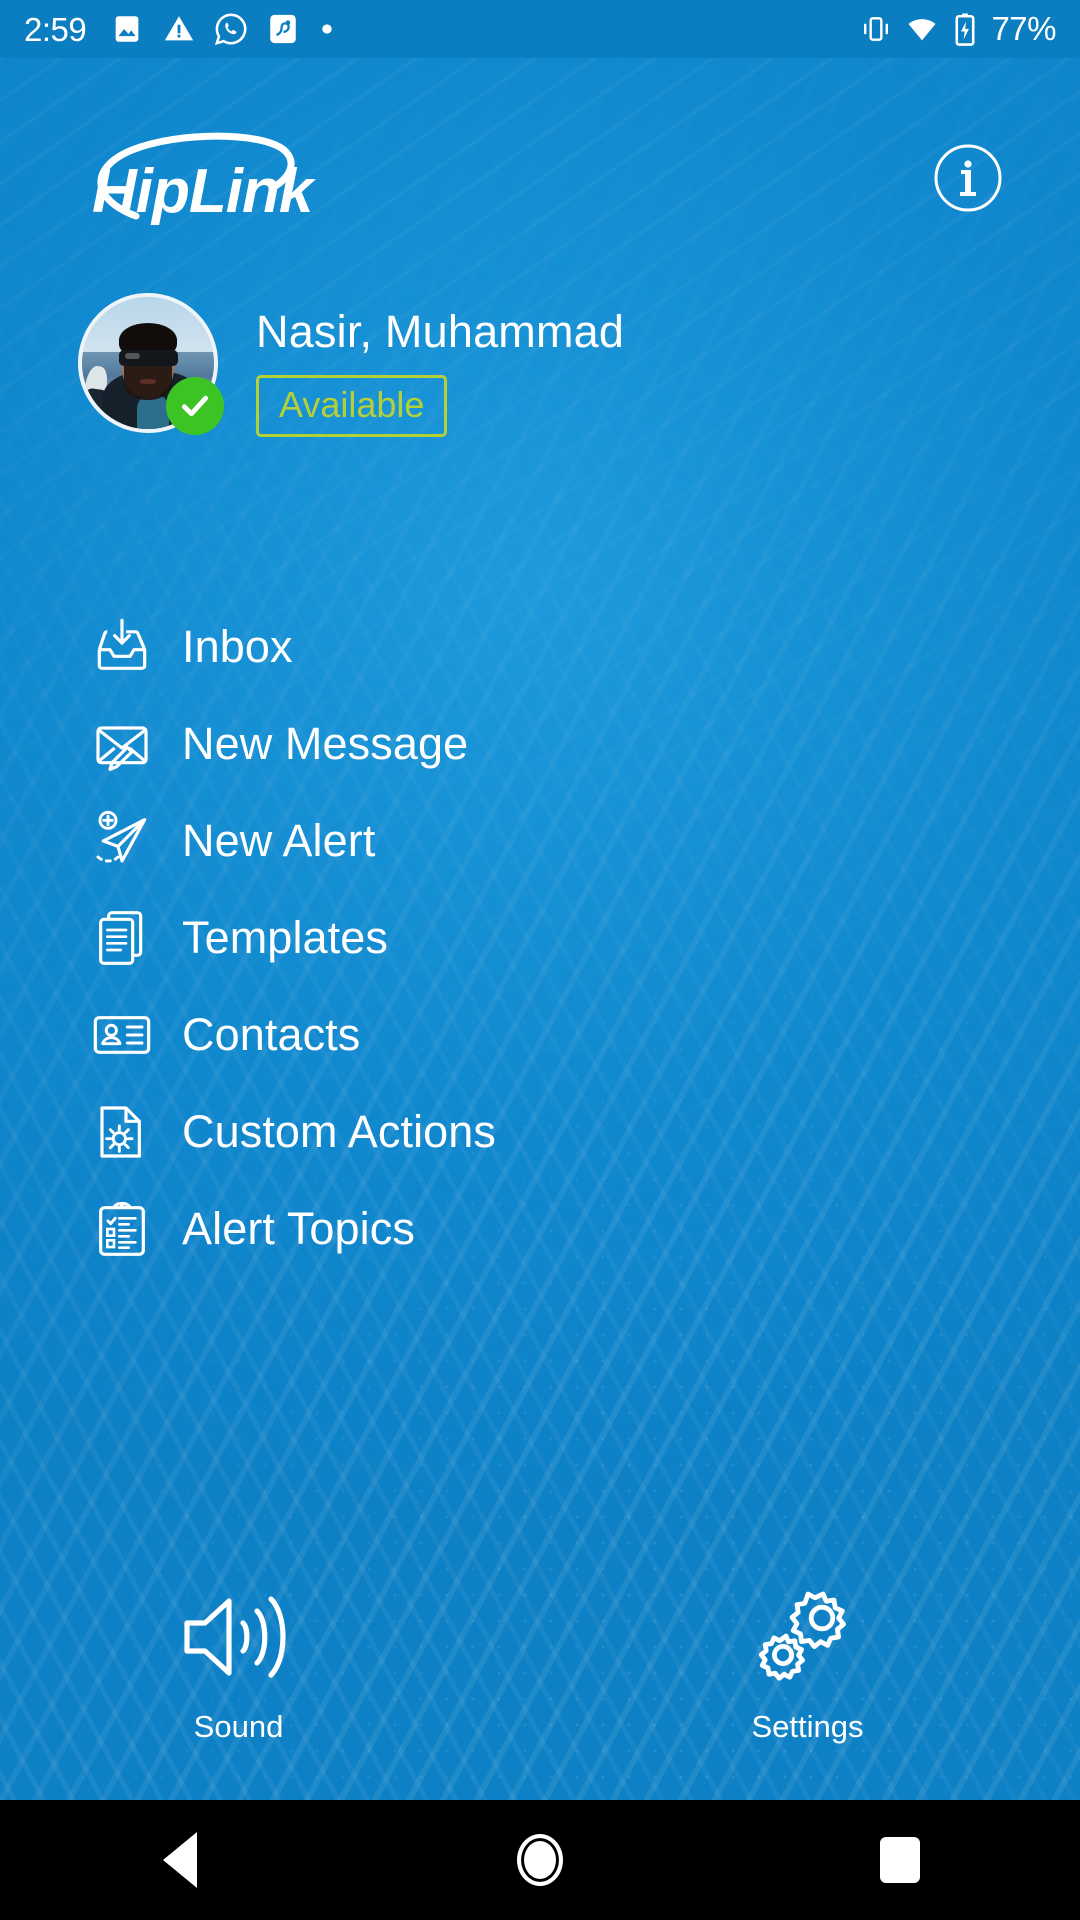 Image resolution: width=1080 pixels, height=1920 pixels. Describe the element at coordinates (540, 1034) in the screenshot. I see `menu-item-contacts: Contacts` at that location.